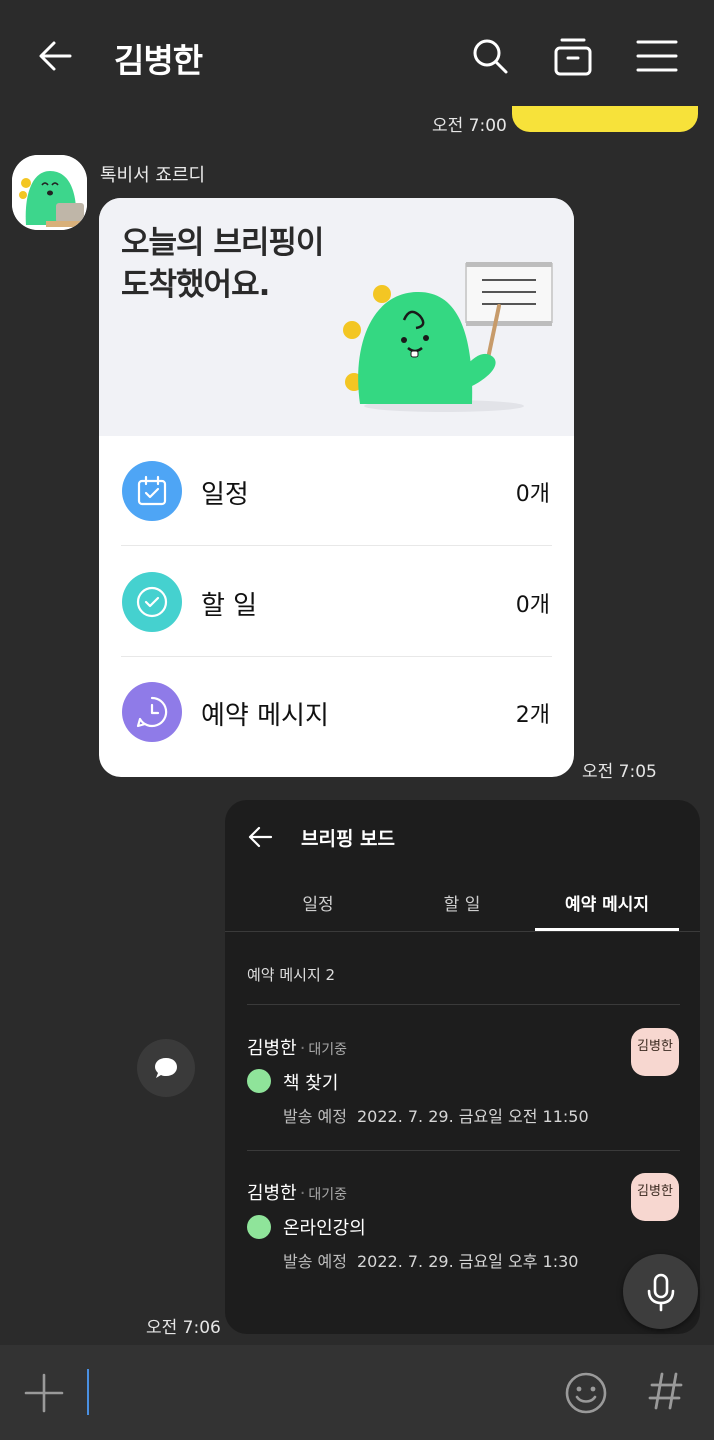 The image size is (714, 1440). Describe the element at coordinates (472, 1116) in the screenshot. I see `schedule-value: 2022. 7. 29. 금요일 오전 11:50` at that location.